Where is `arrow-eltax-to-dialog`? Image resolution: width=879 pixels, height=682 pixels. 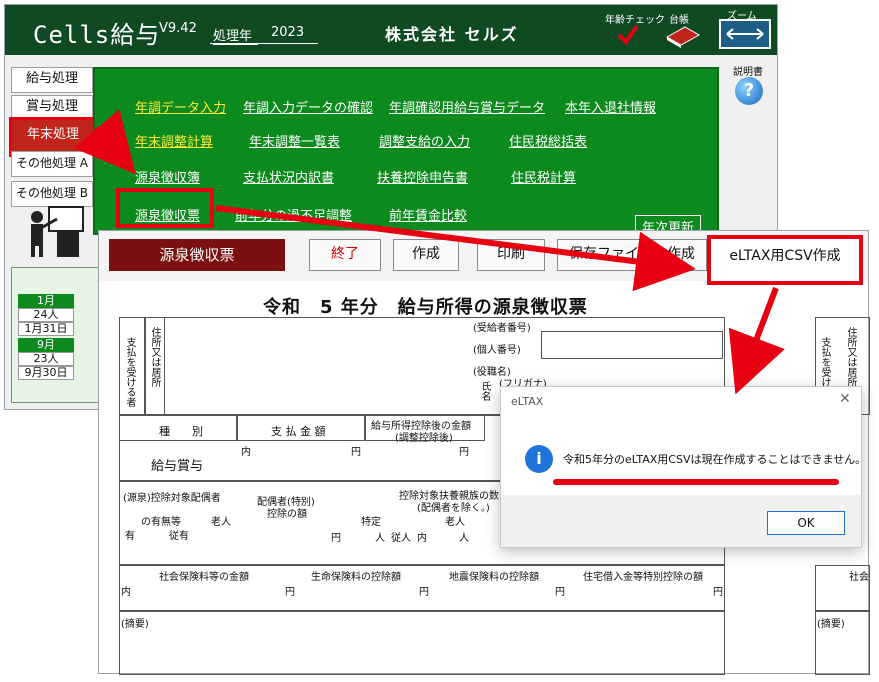 arrow-eltax-to-dialog is located at coordinates (756, 340).